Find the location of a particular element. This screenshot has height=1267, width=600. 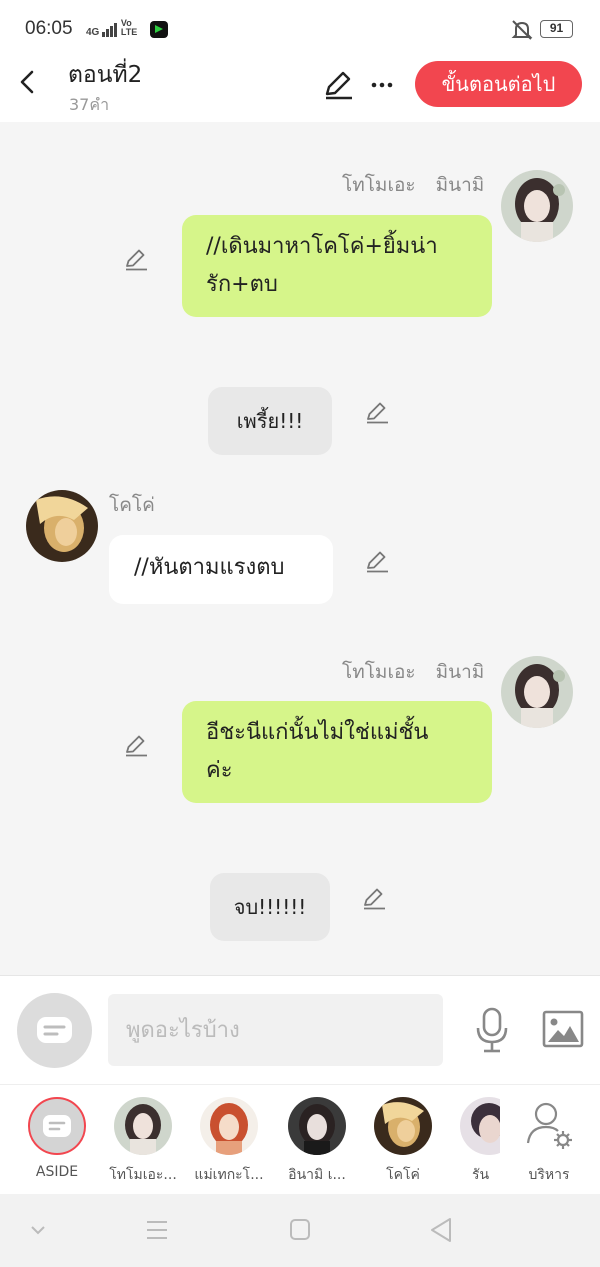

character-run: รัน is located at coordinates (474, 1140).